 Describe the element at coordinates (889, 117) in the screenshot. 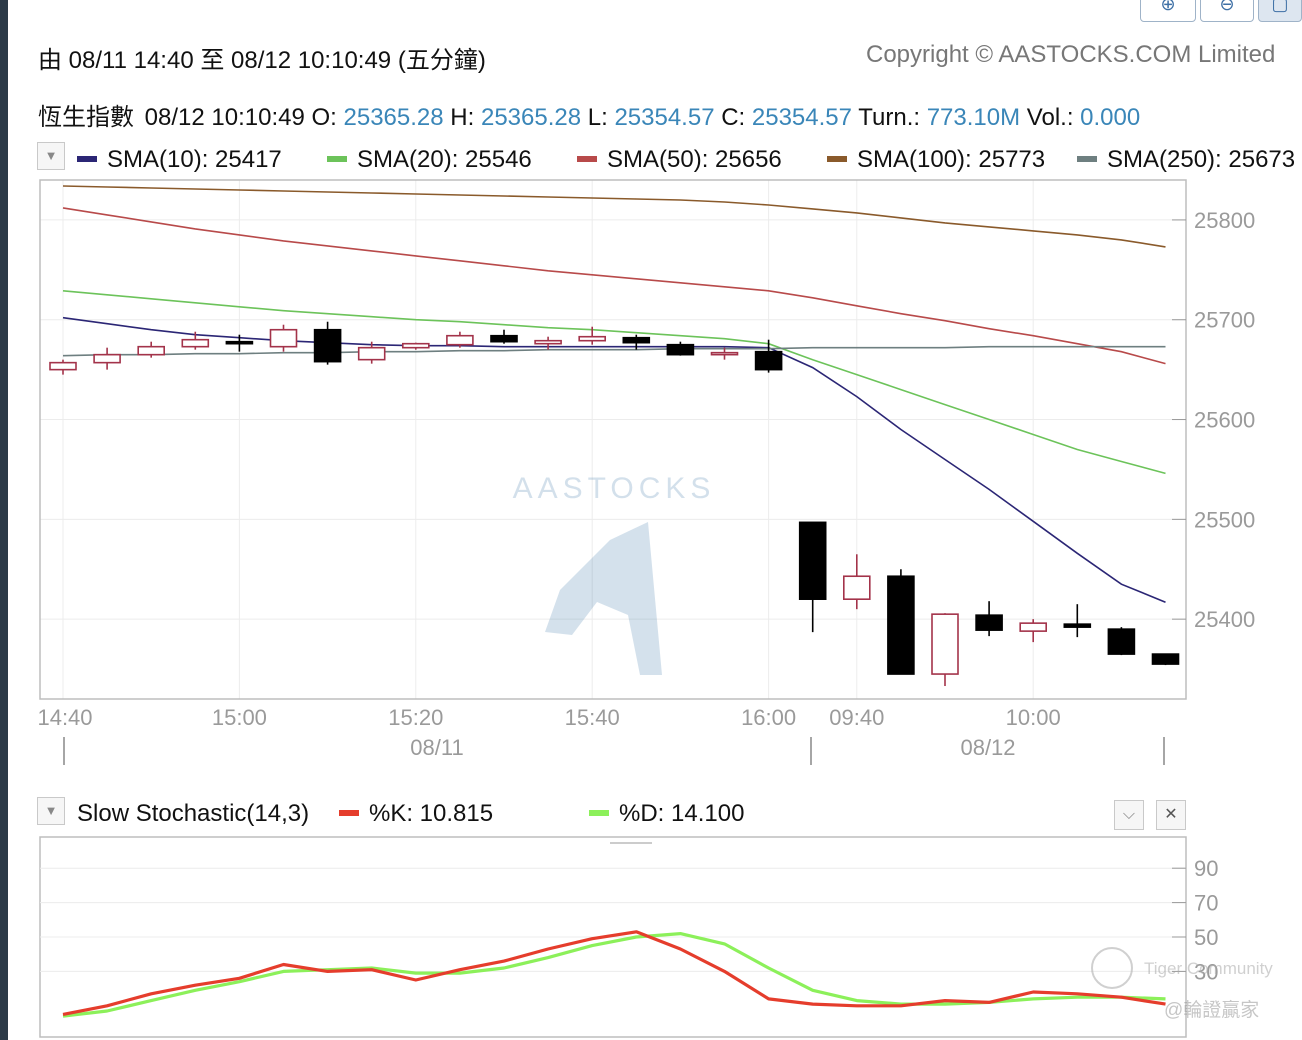

I see `turnover-label: Turn.:` at that location.